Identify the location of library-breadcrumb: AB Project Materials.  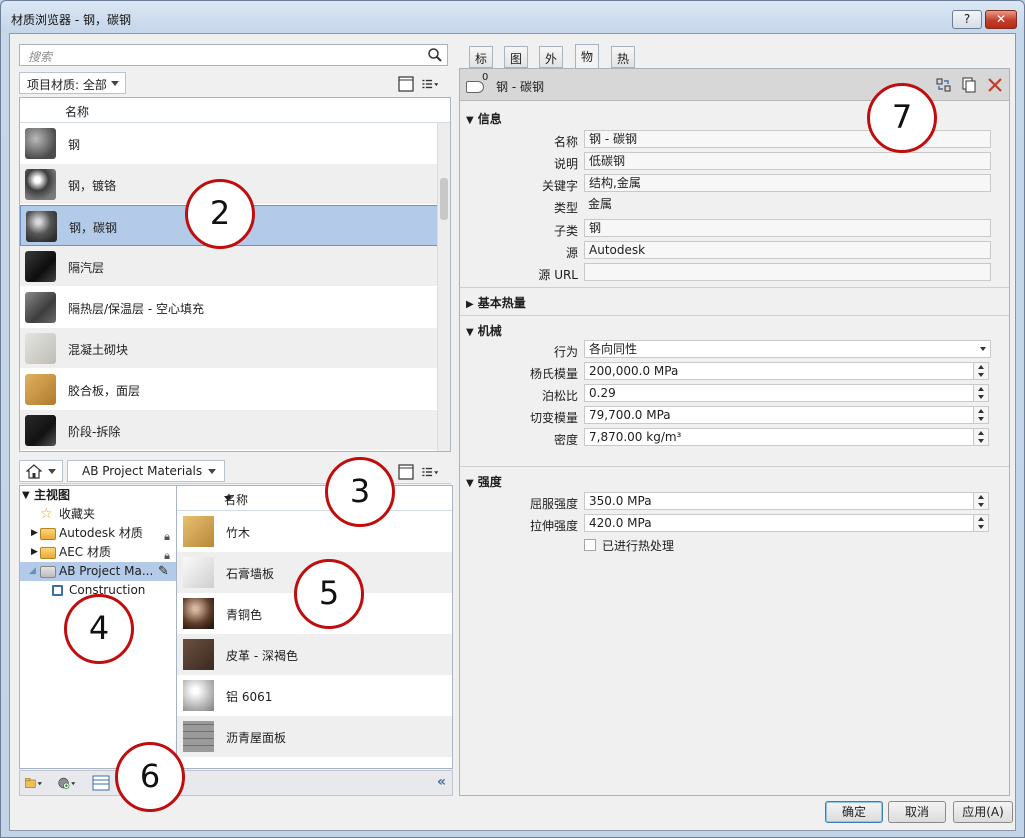
(146, 471).